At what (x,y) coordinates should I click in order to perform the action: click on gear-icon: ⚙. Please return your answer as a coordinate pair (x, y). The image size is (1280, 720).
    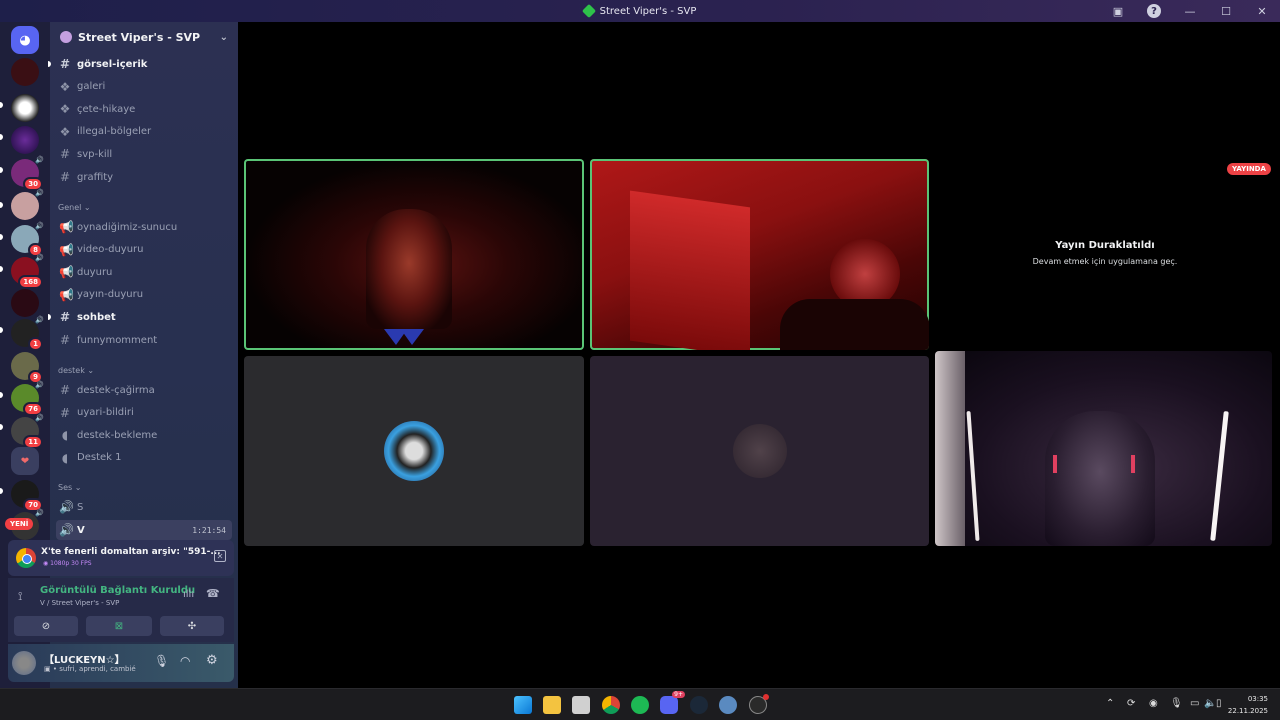
    Looking at the image, I should click on (212, 660).